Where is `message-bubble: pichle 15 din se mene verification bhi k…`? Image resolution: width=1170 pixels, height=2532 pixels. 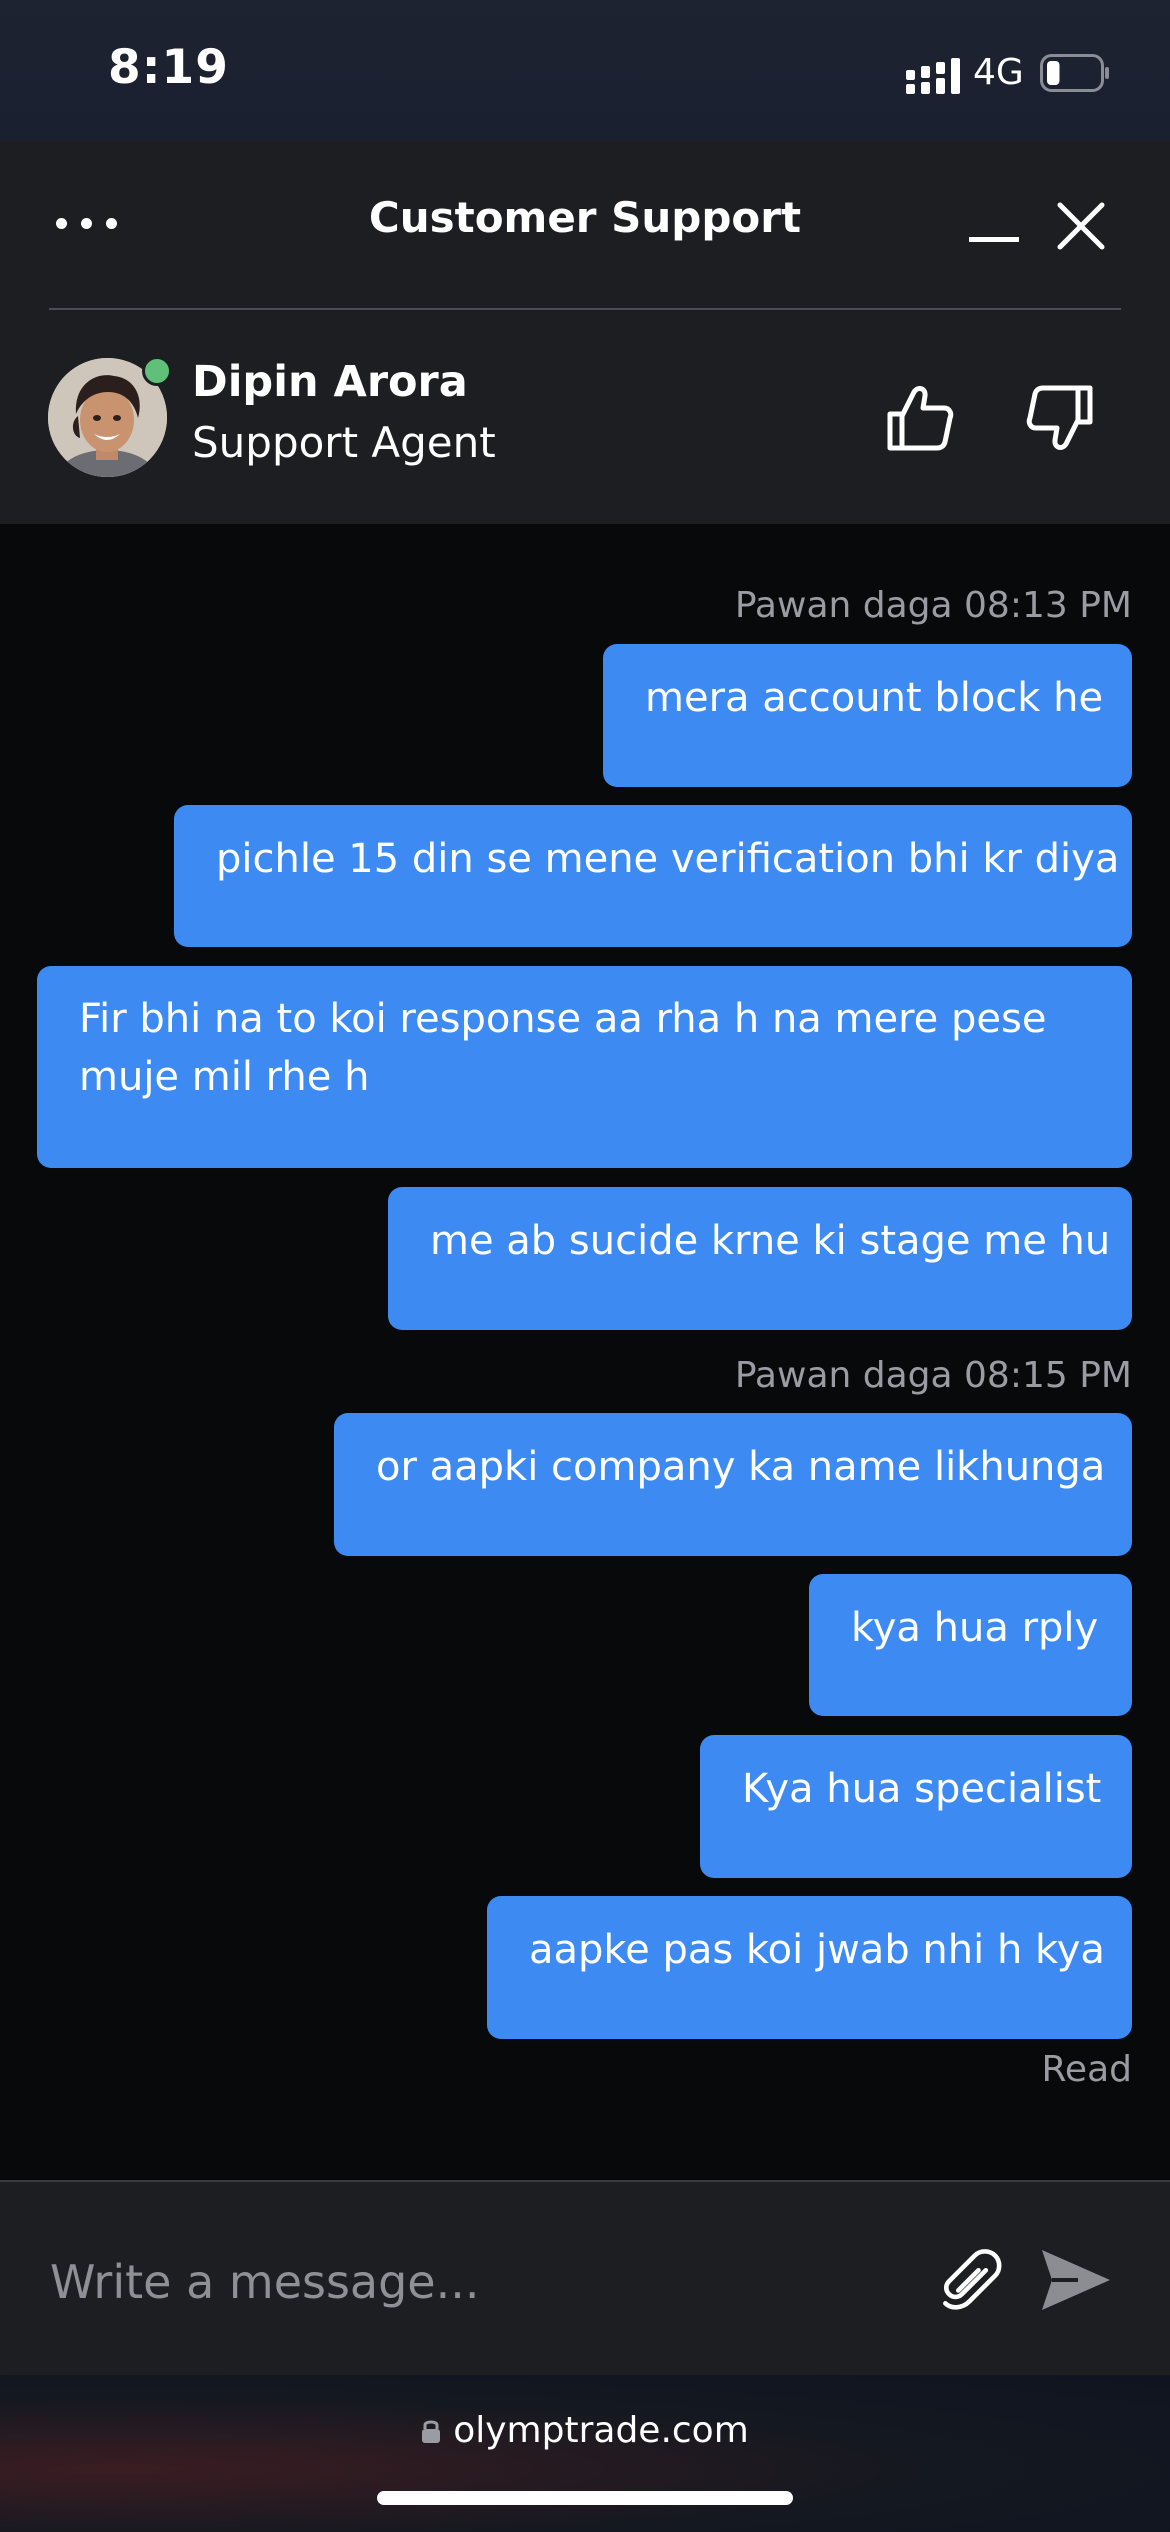 message-bubble: pichle 15 din se mene verification bhi k… is located at coordinates (653, 876).